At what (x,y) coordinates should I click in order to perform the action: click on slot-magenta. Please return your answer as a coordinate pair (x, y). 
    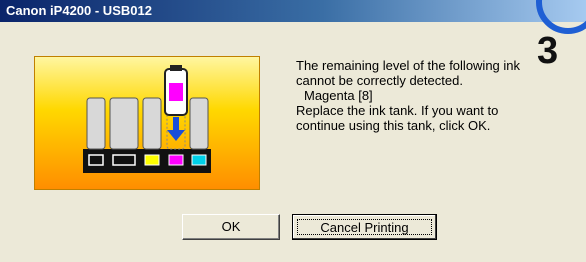
    Looking at the image, I should click on (176, 160).